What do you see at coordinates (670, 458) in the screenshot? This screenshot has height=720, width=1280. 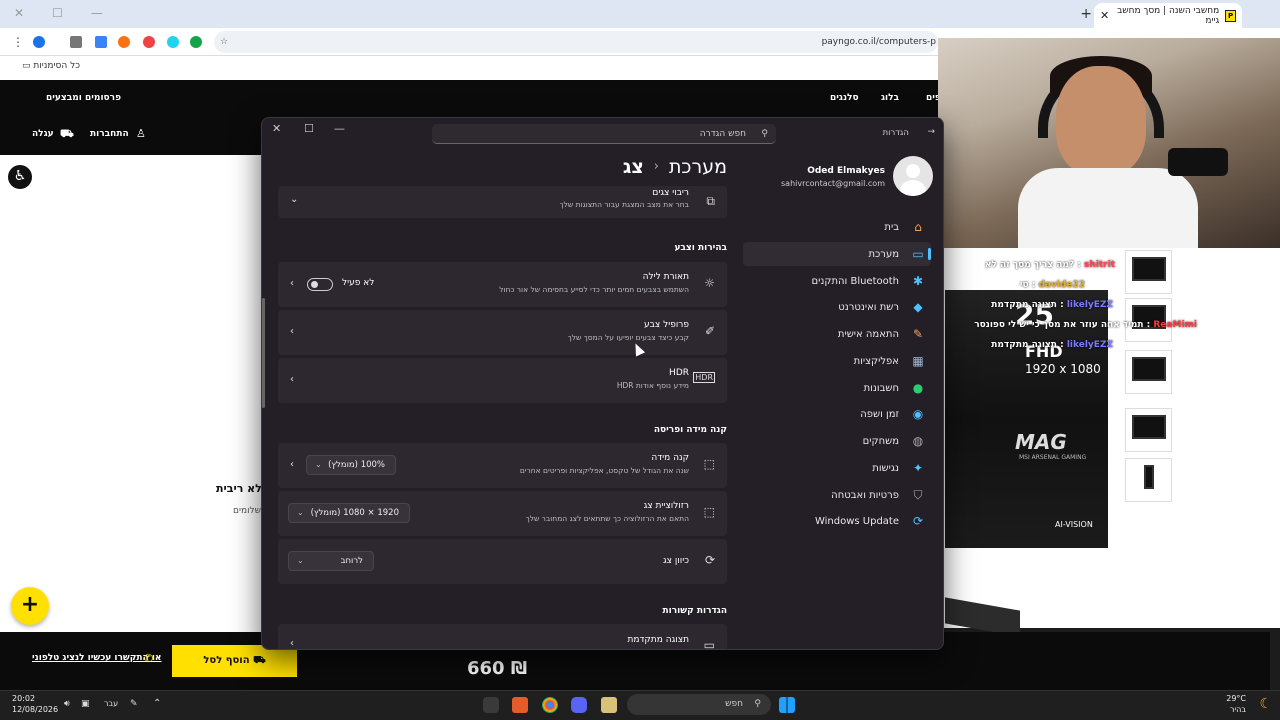 I see `row-title: קנה מידה` at bounding box center [670, 458].